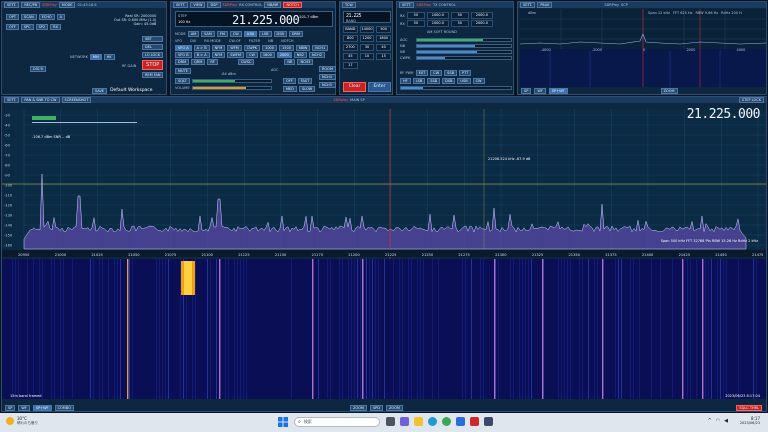 The height and width of the screenshot is (432, 768). I want to click on filter-1500-button: 1500, so click(286, 48).